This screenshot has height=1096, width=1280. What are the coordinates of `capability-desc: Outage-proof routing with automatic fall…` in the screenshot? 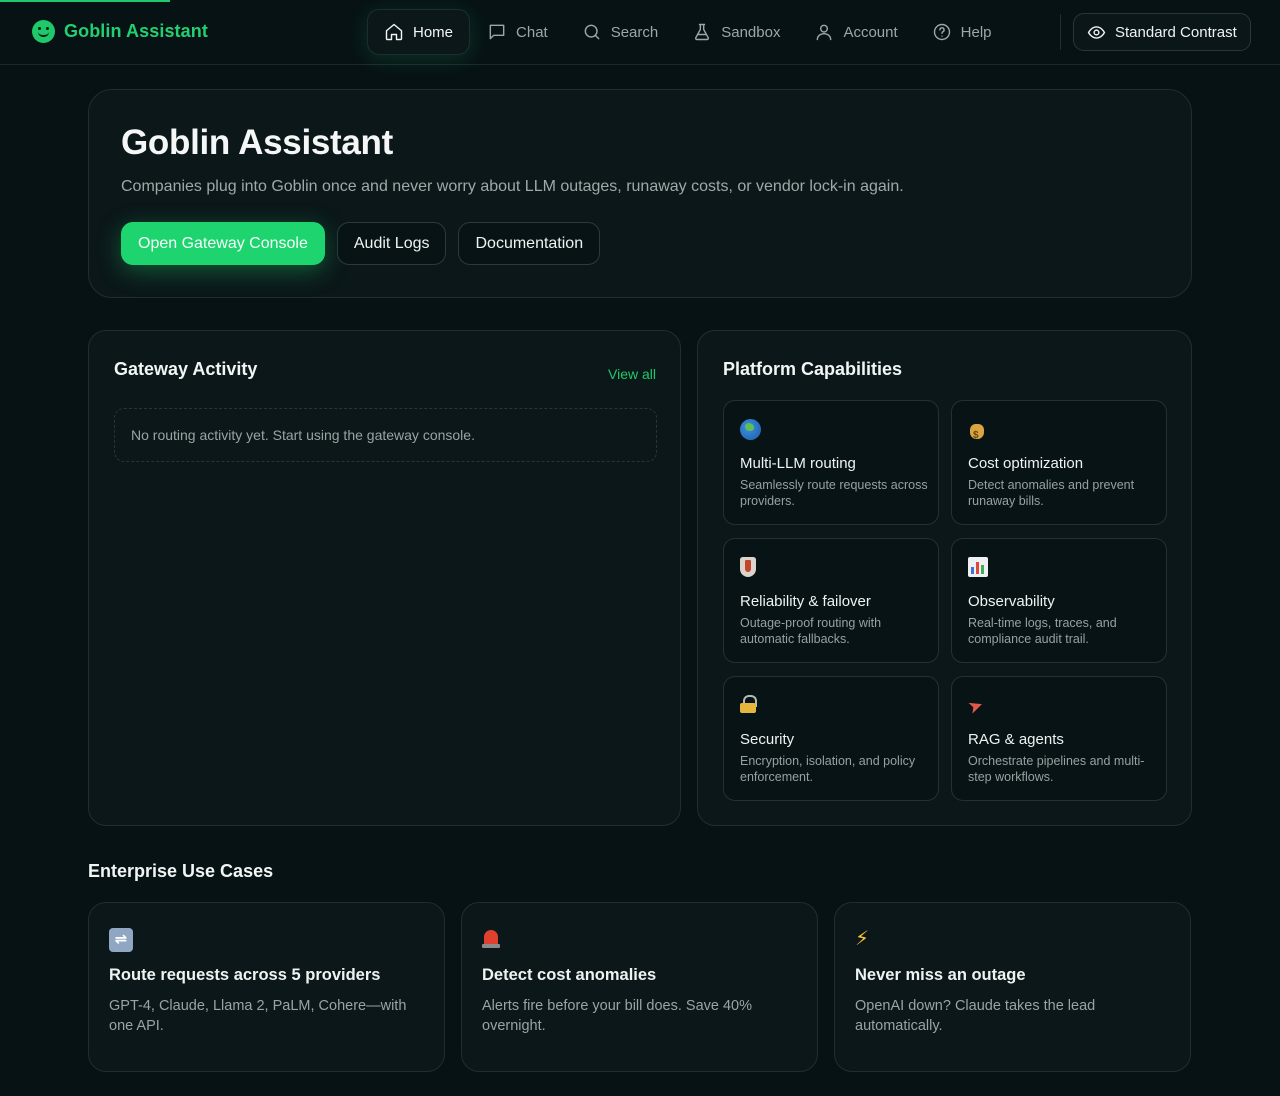 It's located at (811, 631).